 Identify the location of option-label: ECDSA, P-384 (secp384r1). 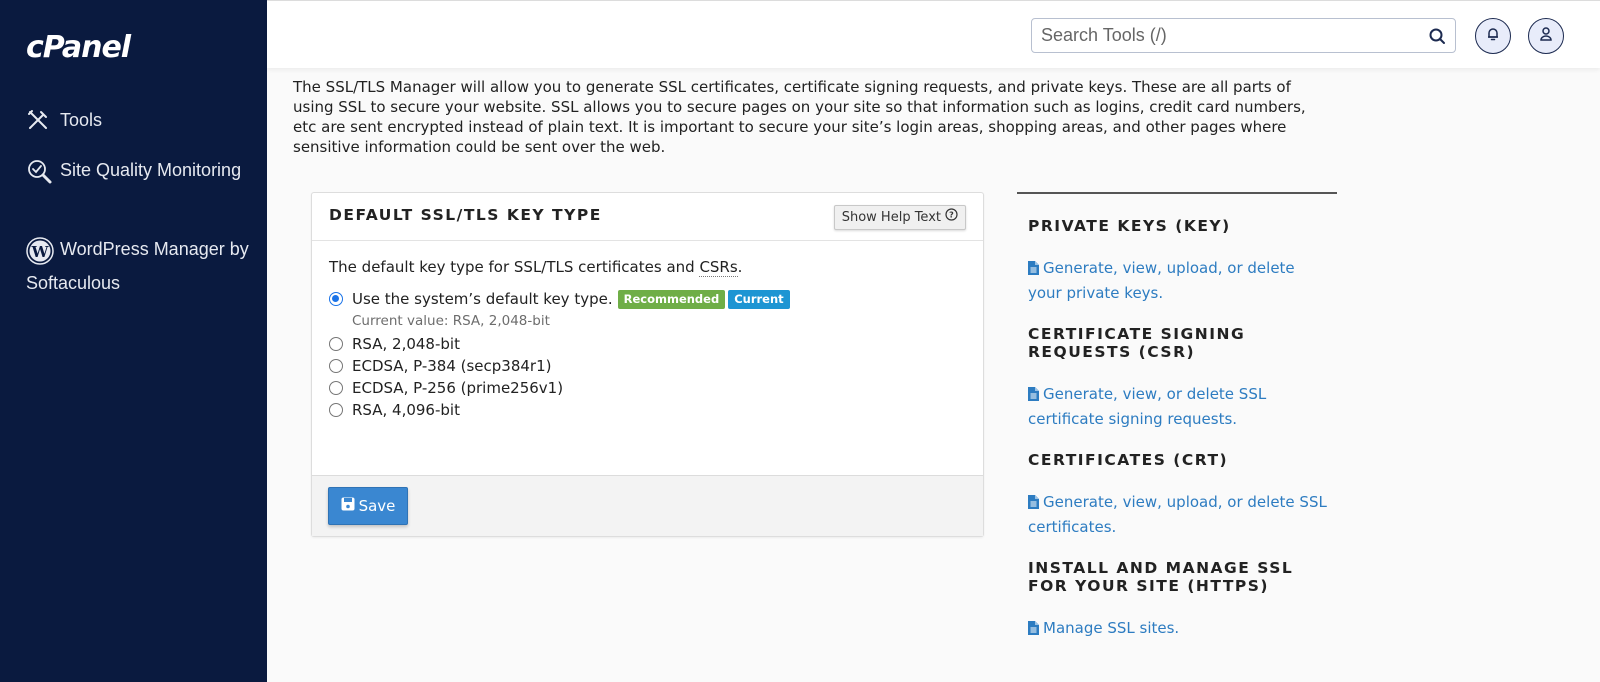
(452, 366).